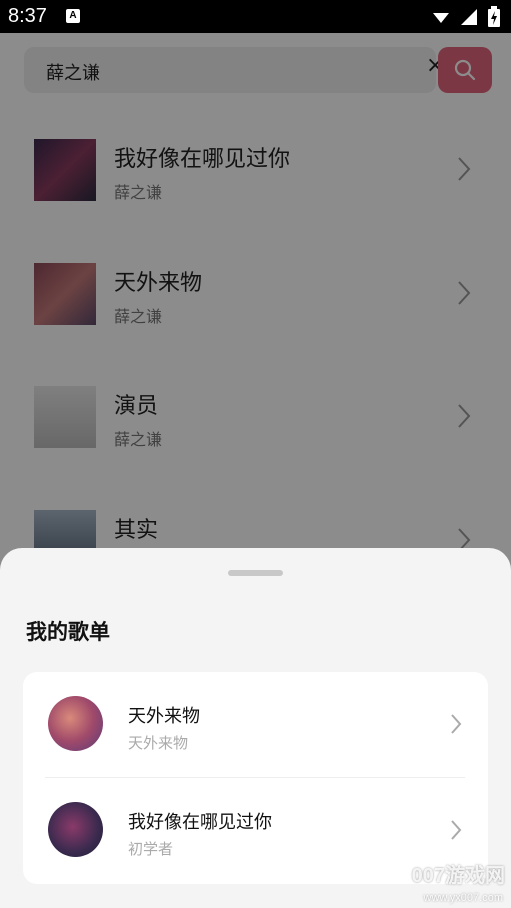 Image resolution: width=511 pixels, height=908 pixels. I want to click on playlist-item: 天外来物 天外来物, so click(255, 725).